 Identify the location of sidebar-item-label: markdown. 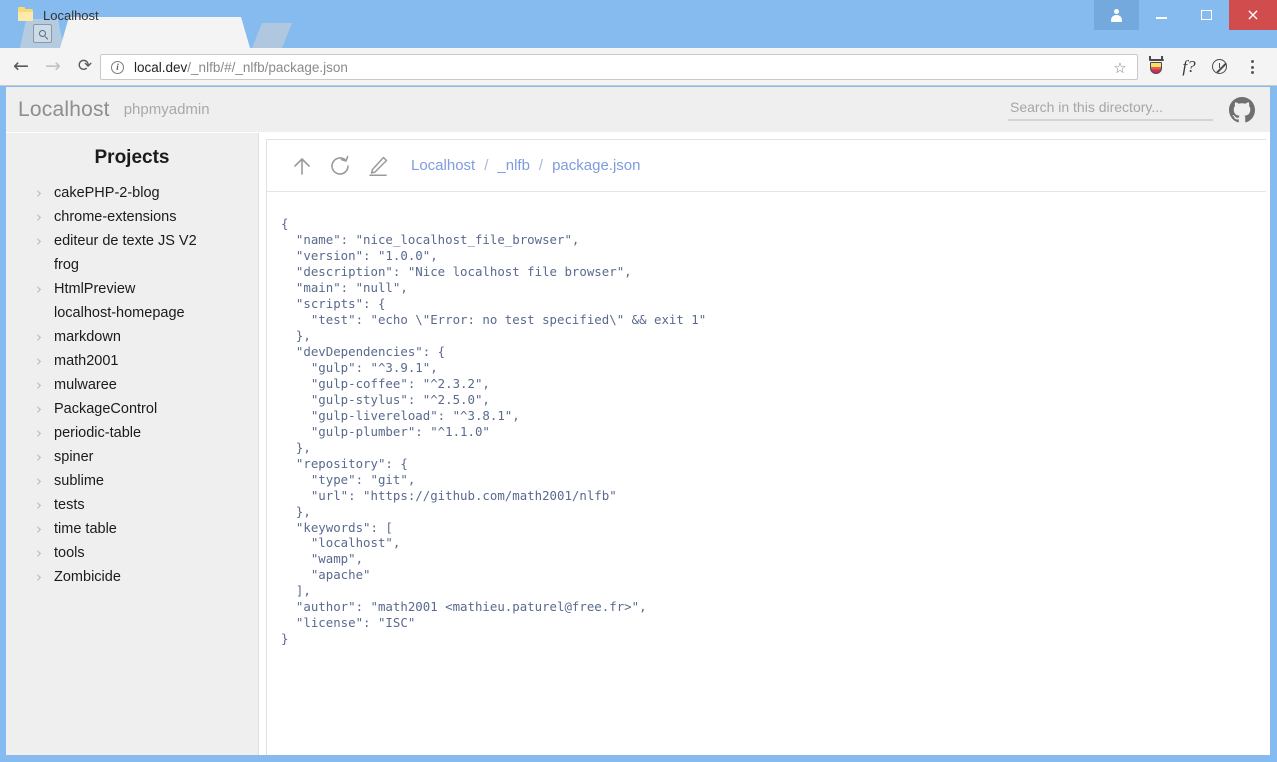
(87, 337).